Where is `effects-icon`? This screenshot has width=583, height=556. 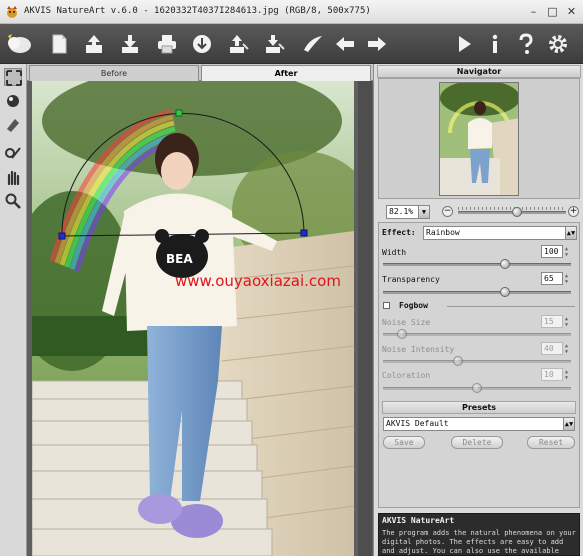 effects-icon is located at coordinates (19, 44).